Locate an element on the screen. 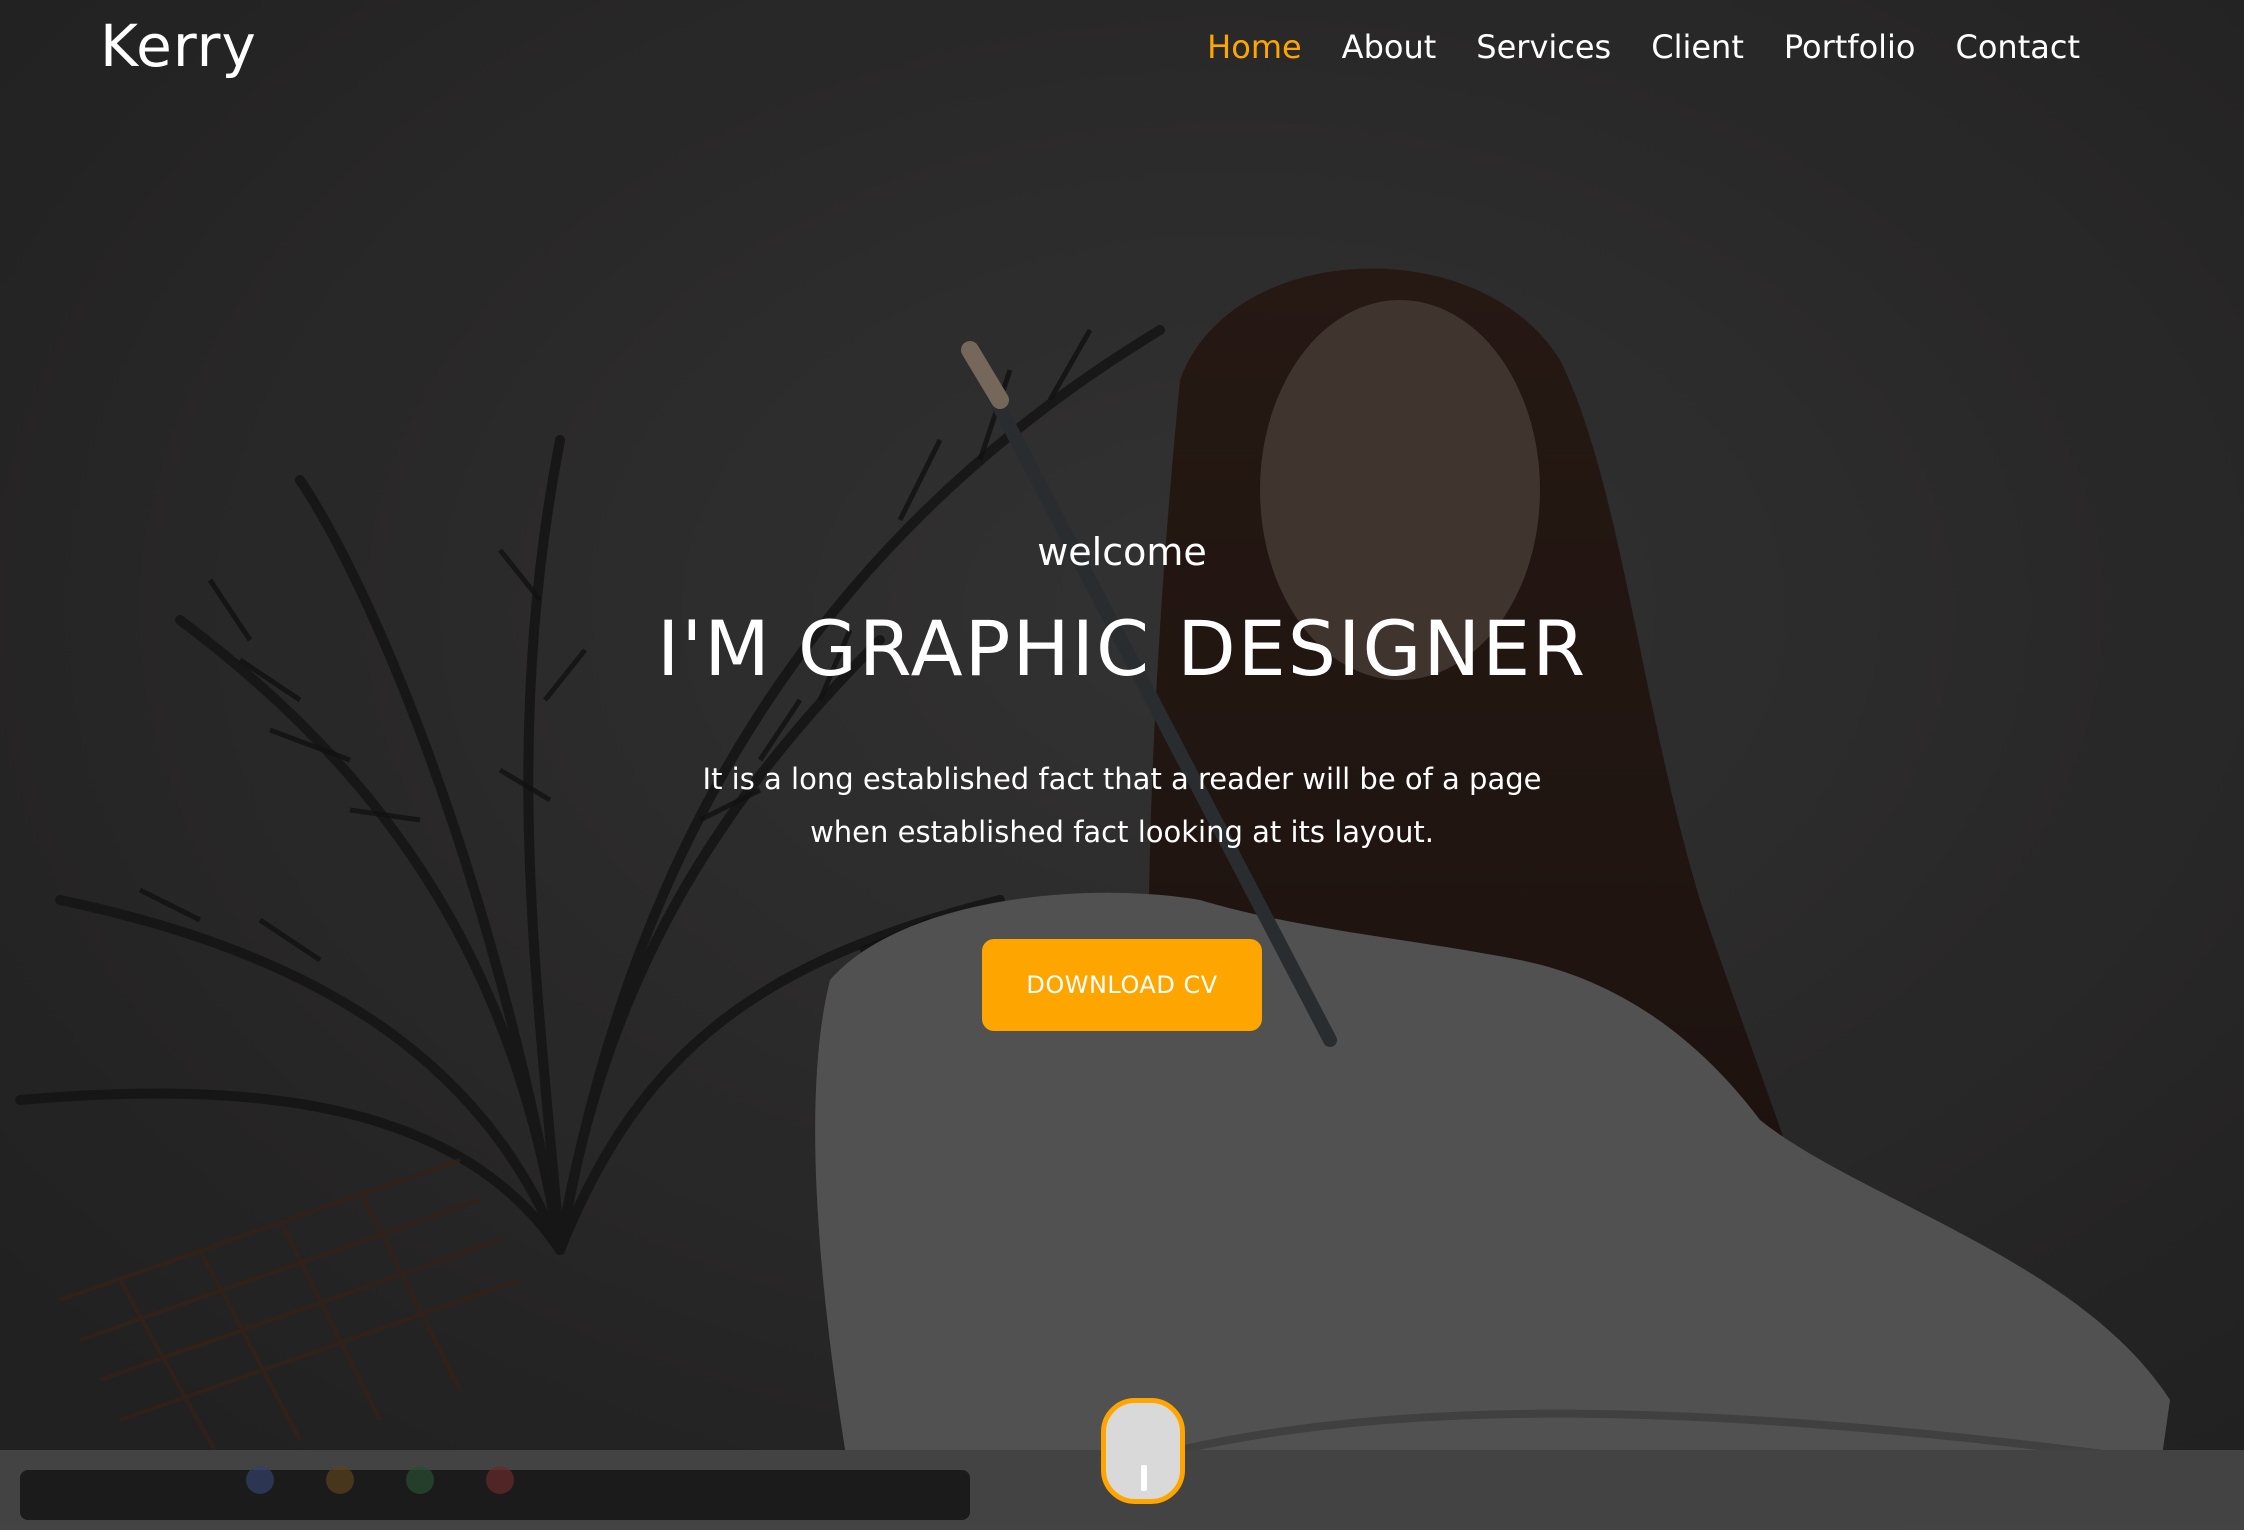 This screenshot has height=1530, width=2244. nav-item-portfolio: Portfolio is located at coordinates (1850, 47).